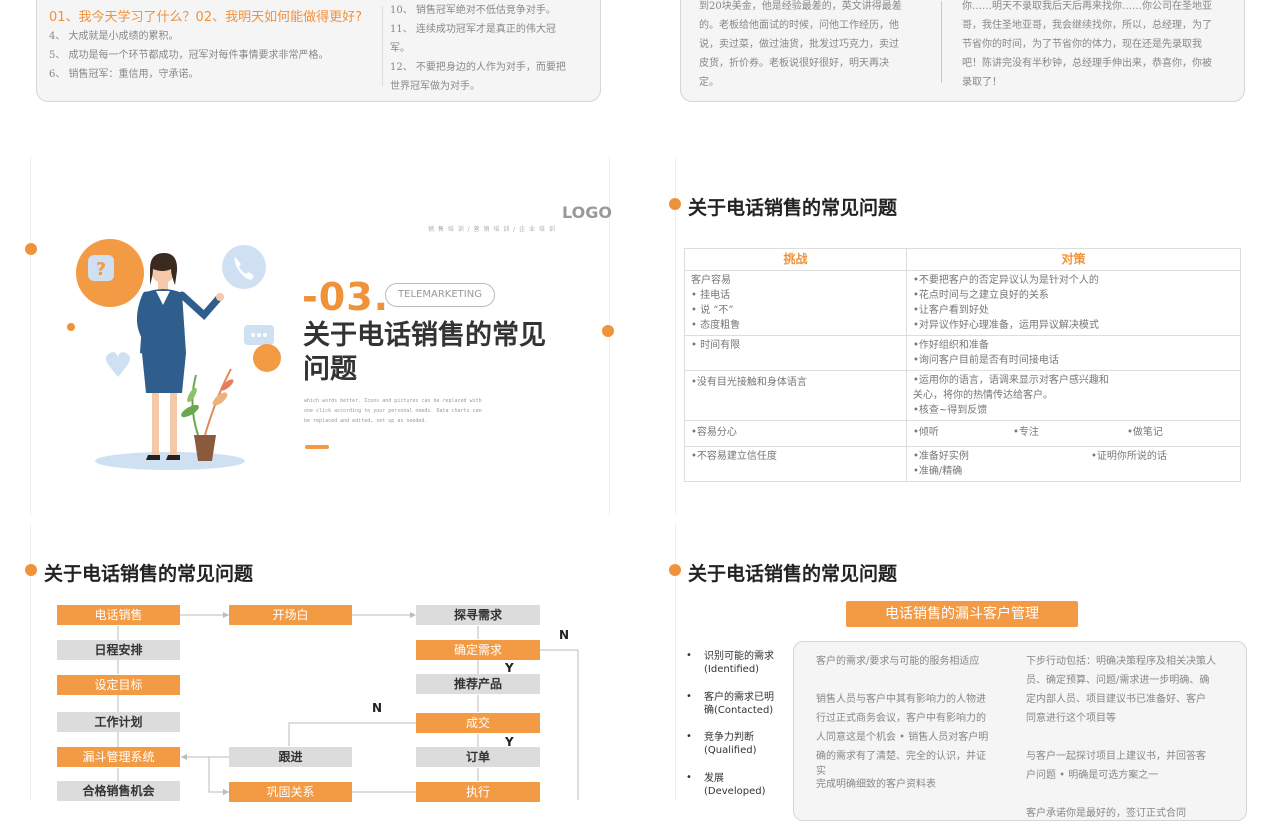  Describe the element at coordinates (739, 663) in the screenshot. I see `funnel-stage: 识别可能的需求 (Identified)` at that location.